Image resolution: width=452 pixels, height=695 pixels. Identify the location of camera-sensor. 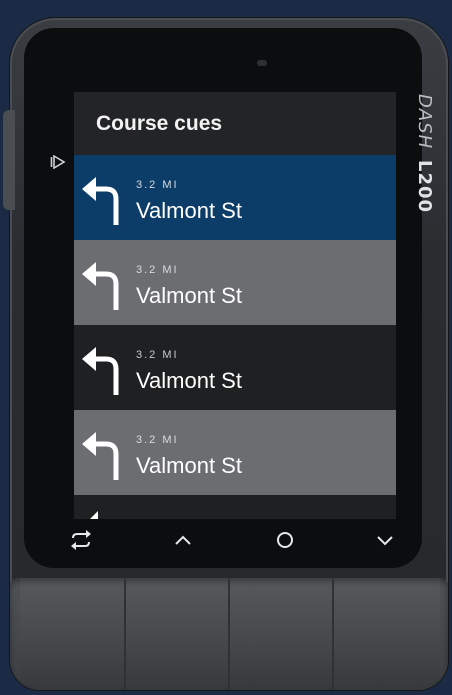
(262, 63).